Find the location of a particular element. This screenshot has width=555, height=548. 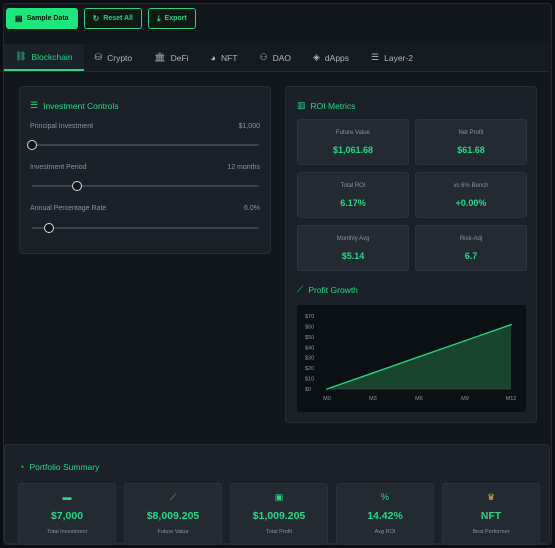

metric-label: Total ROI is located at coordinates (353, 186).